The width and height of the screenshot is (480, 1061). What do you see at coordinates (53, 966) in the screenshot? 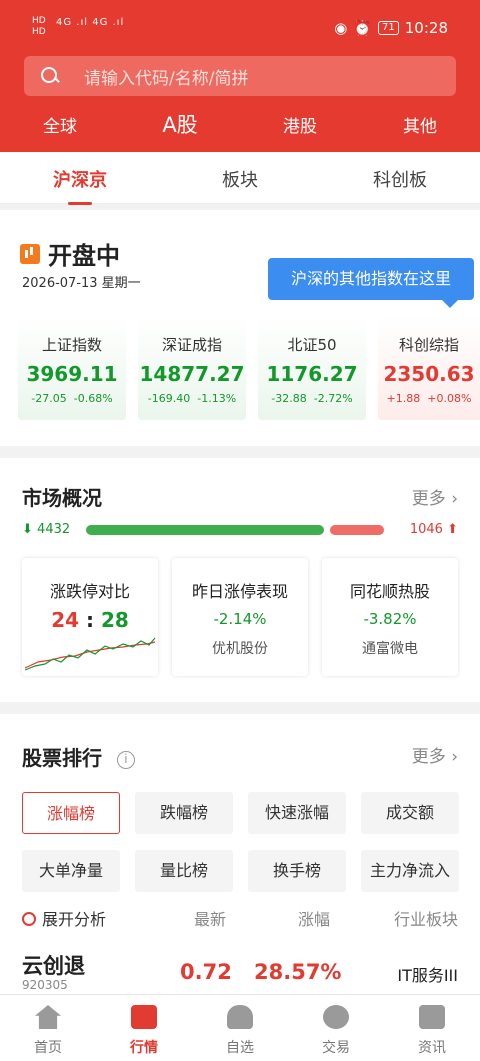
I see `stock-name: 云创退` at bounding box center [53, 966].